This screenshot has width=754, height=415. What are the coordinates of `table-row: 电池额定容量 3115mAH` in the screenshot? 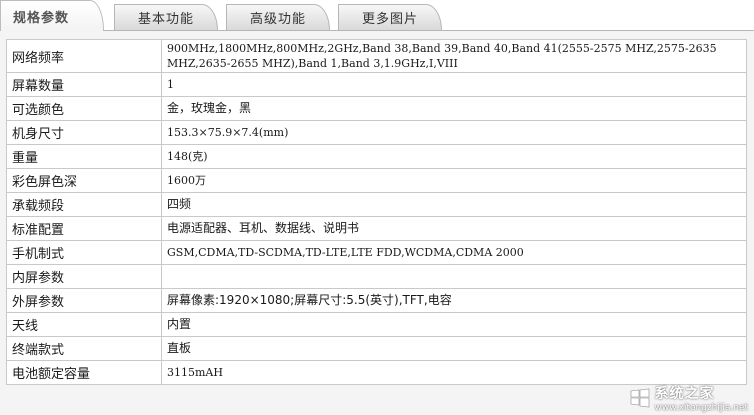 It's located at (376, 372).